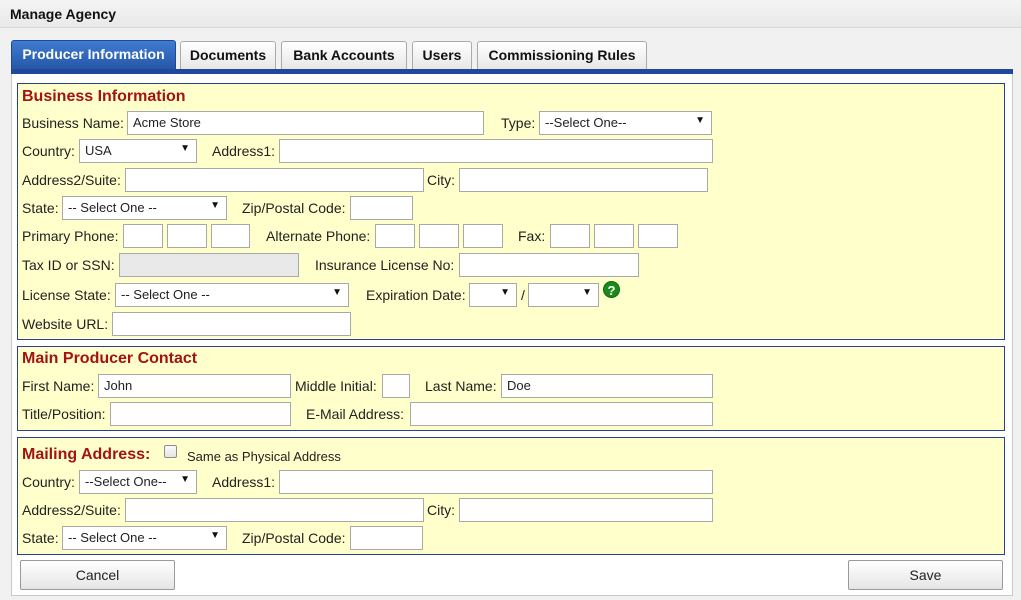 The image size is (1021, 600). I want to click on state-select: -- Select One -- ▼, so click(144, 208).